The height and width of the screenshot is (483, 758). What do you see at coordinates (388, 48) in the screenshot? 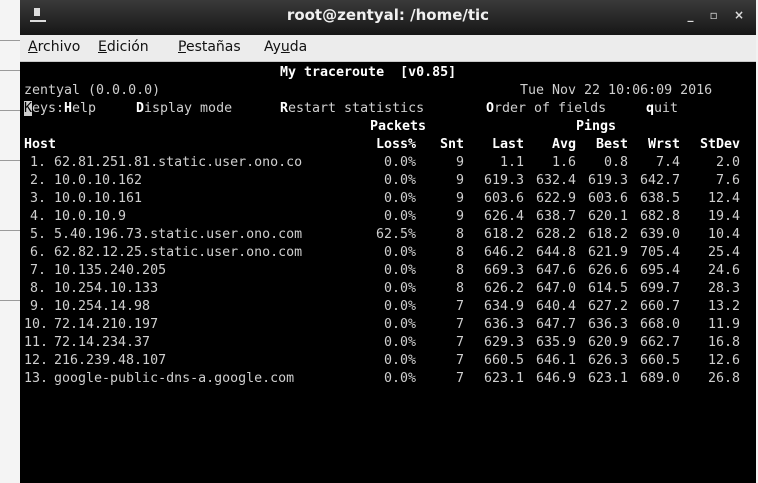
I see `menu-bar: Archivo Edición Pestañas Ayuda` at bounding box center [388, 48].